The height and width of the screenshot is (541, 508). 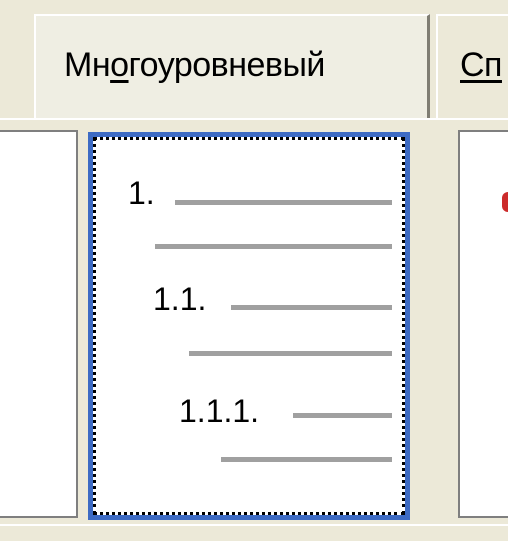 I want to click on level-1-number: 1., so click(x=141, y=193).